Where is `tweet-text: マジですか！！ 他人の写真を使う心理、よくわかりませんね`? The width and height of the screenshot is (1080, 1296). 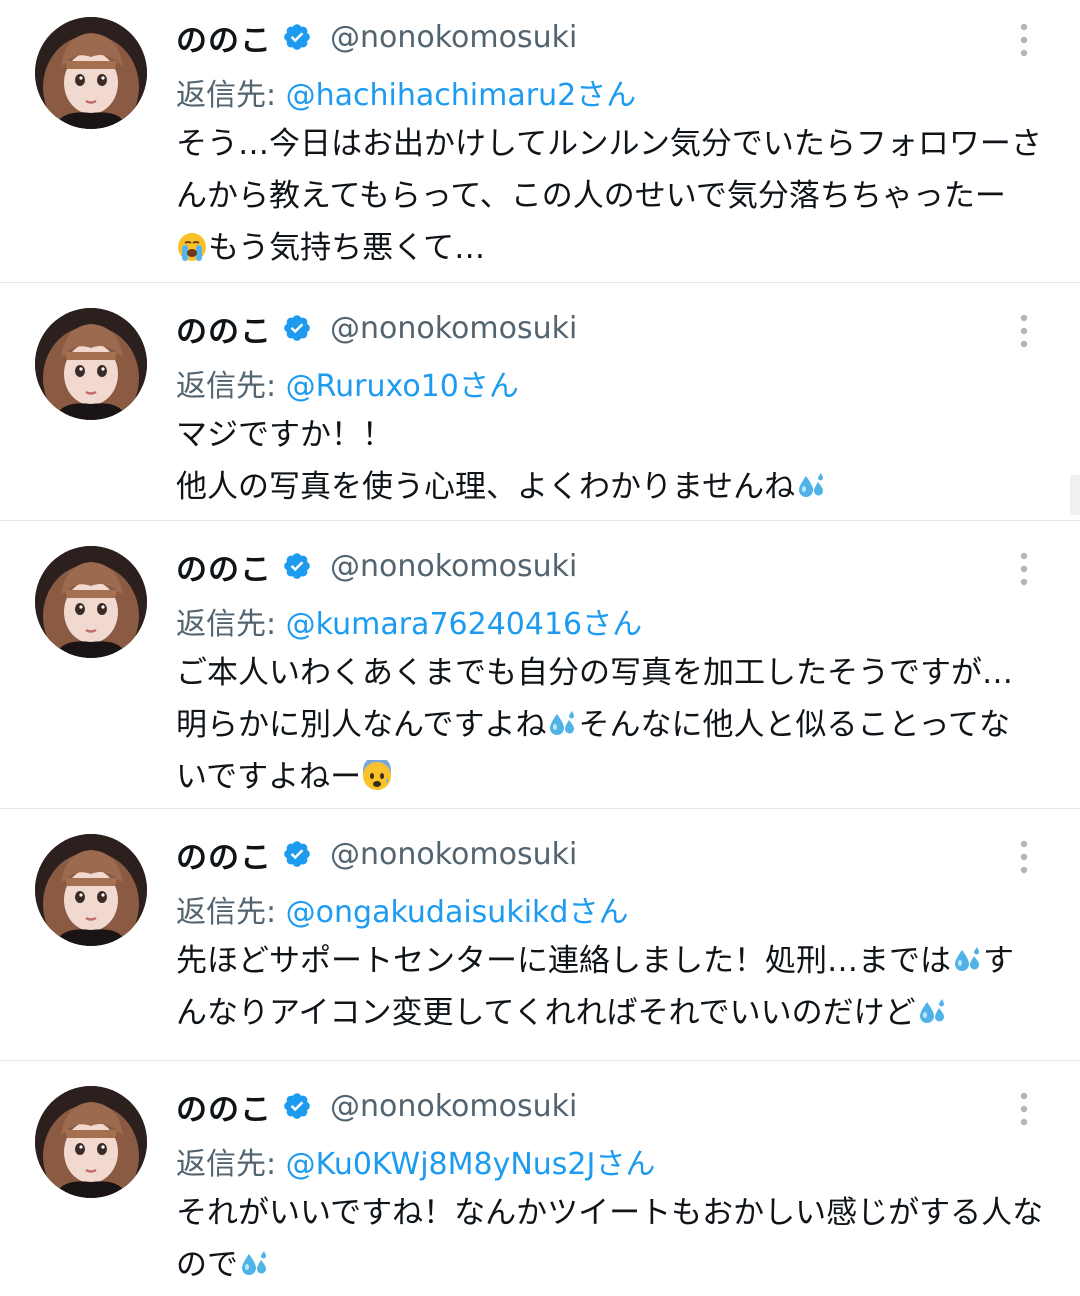 tweet-text: マジですか！！ 他人の写真を使う心理、よくわかりませんね is located at coordinates (616, 461).